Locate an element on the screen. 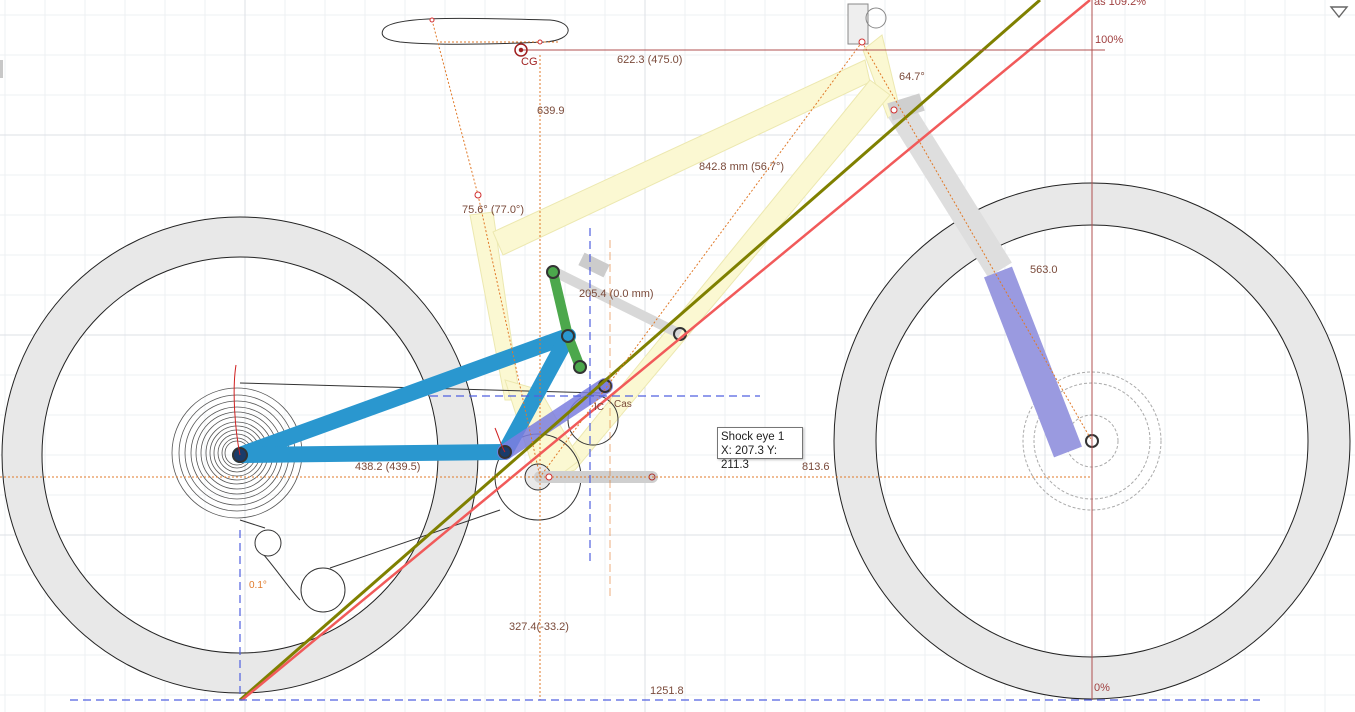  bb-drop-label: 327.4(-33.2) is located at coordinates (539, 627).